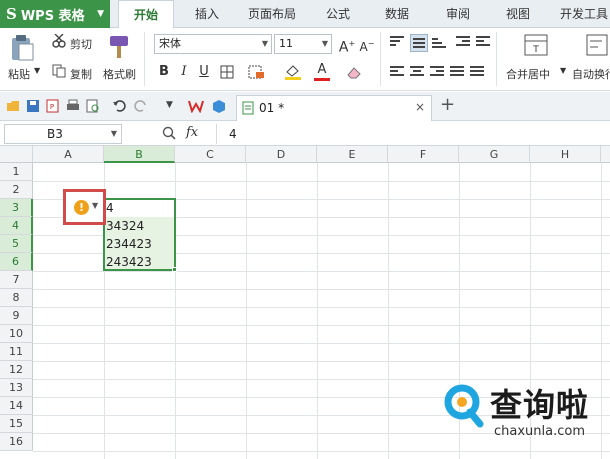 This screenshot has width=610, height=459. What do you see at coordinates (16, 208) in the screenshot?
I see `row-header-selected: 3` at bounding box center [16, 208].